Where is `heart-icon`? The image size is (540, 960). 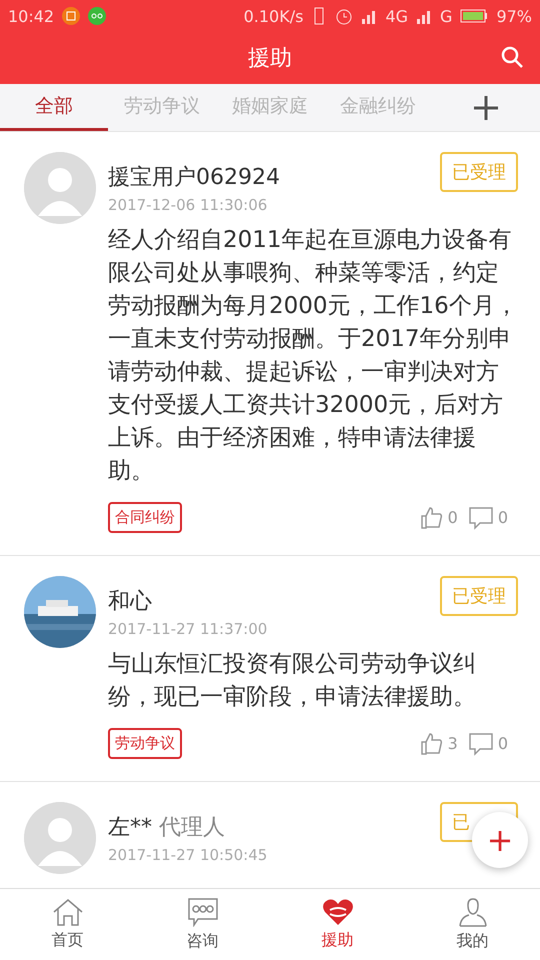
heart-icon is located at coordinates (338, 912).